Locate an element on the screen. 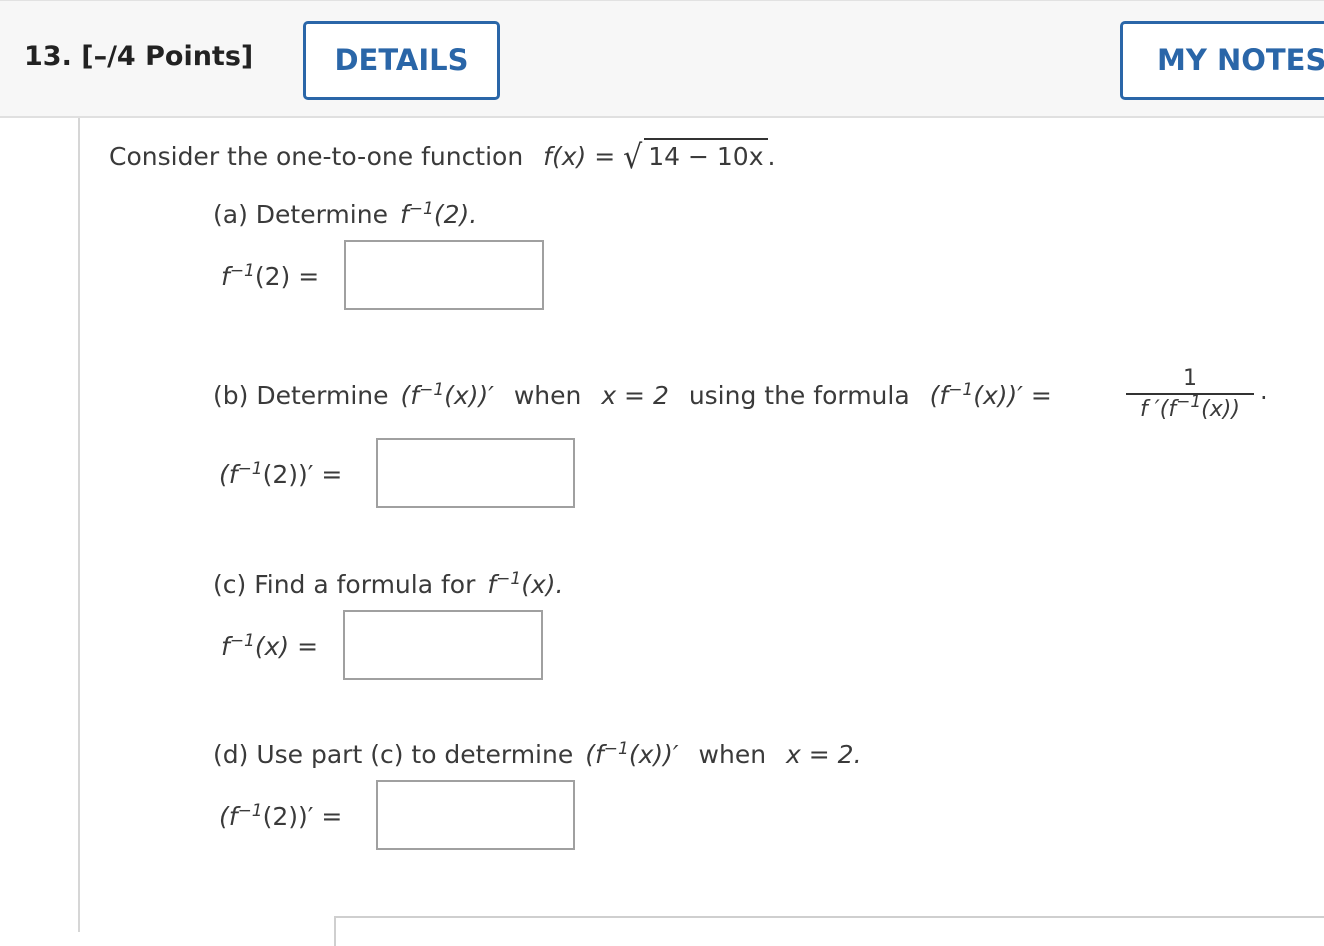  part-c-answer-input is located at coordinates (443, 645).